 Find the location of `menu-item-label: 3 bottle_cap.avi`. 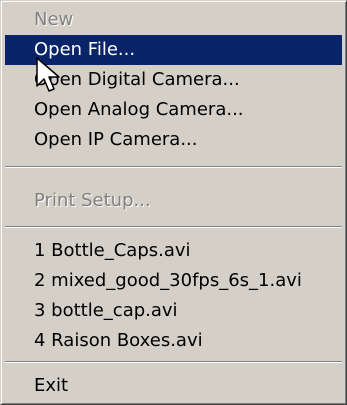

menu-item-label: 3 bottle_cap.avi is located at coordinates (106, 310).